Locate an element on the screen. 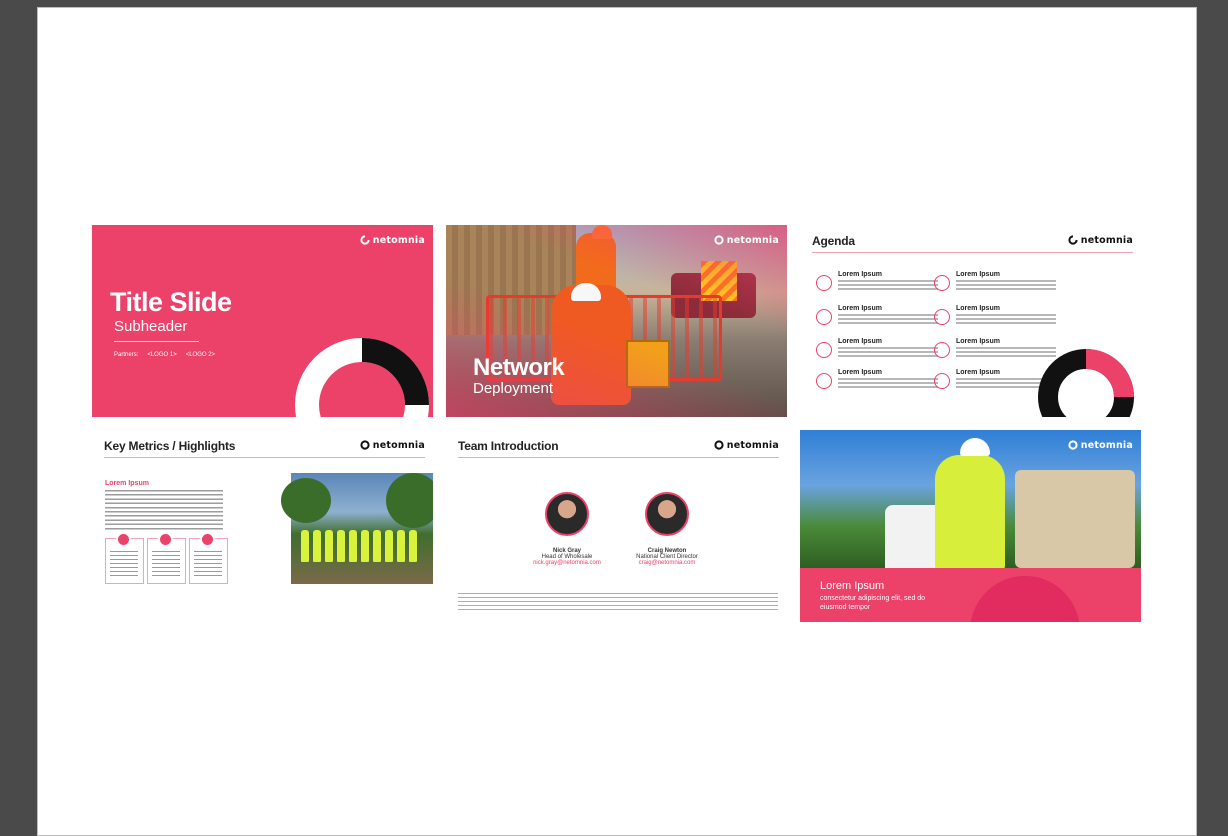 The image size is (1228, 836). team-photo is located at coordinates (357, 528).